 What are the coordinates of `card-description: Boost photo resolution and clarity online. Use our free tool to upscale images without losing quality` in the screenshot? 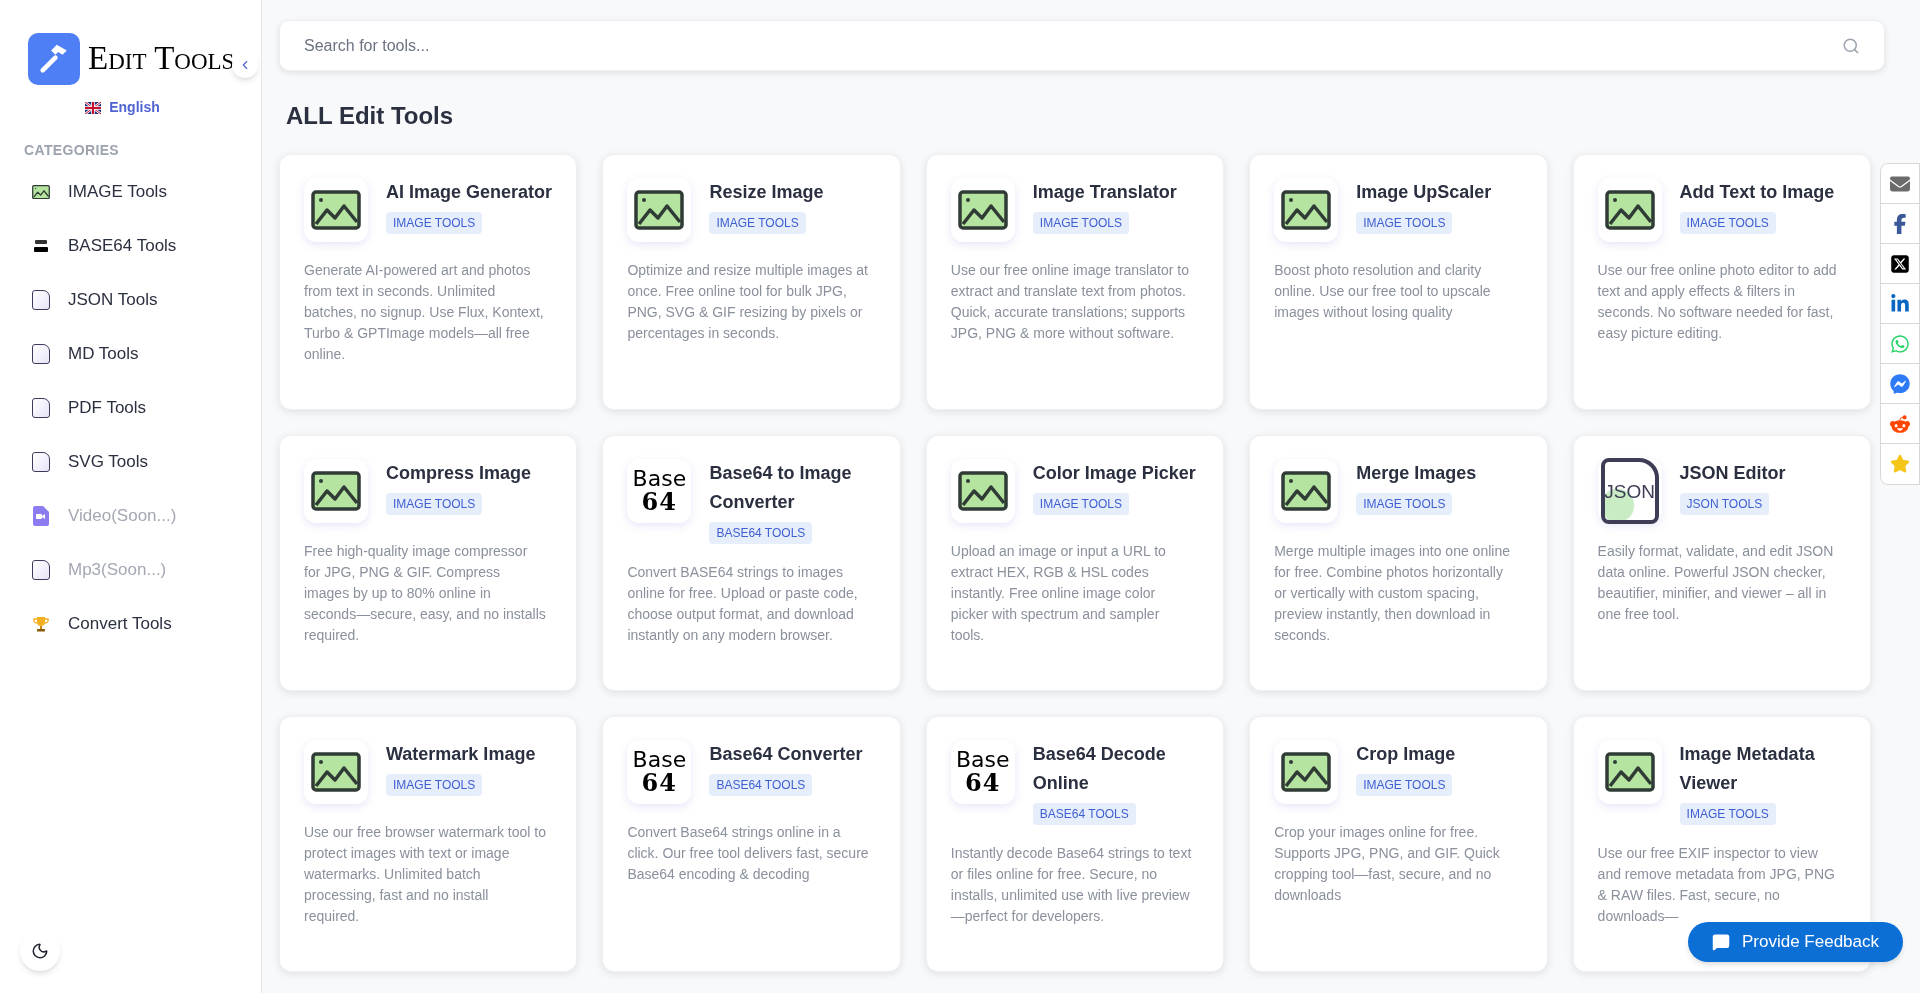 It's located at (1383, 291).